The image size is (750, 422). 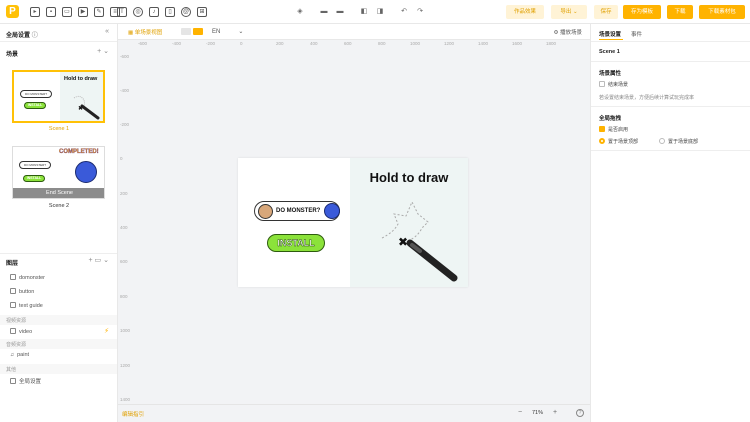 What do you see at coordinates (125, 365) in the screenshot?
I see `ruler-tick: 1200` at bounding box center [125, 365].